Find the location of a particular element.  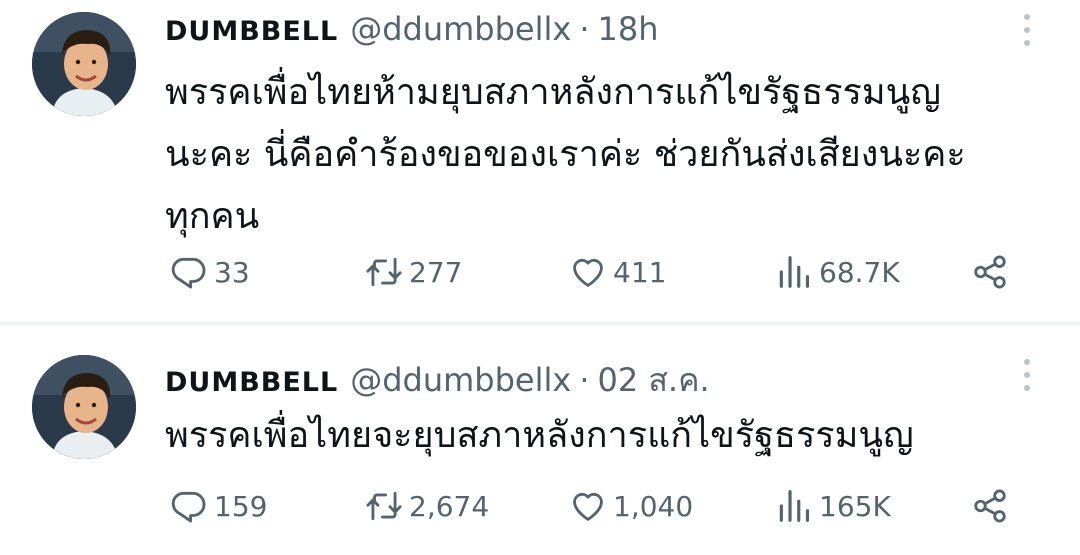

like-button: 1,040 is located at coordinates (631, 506).